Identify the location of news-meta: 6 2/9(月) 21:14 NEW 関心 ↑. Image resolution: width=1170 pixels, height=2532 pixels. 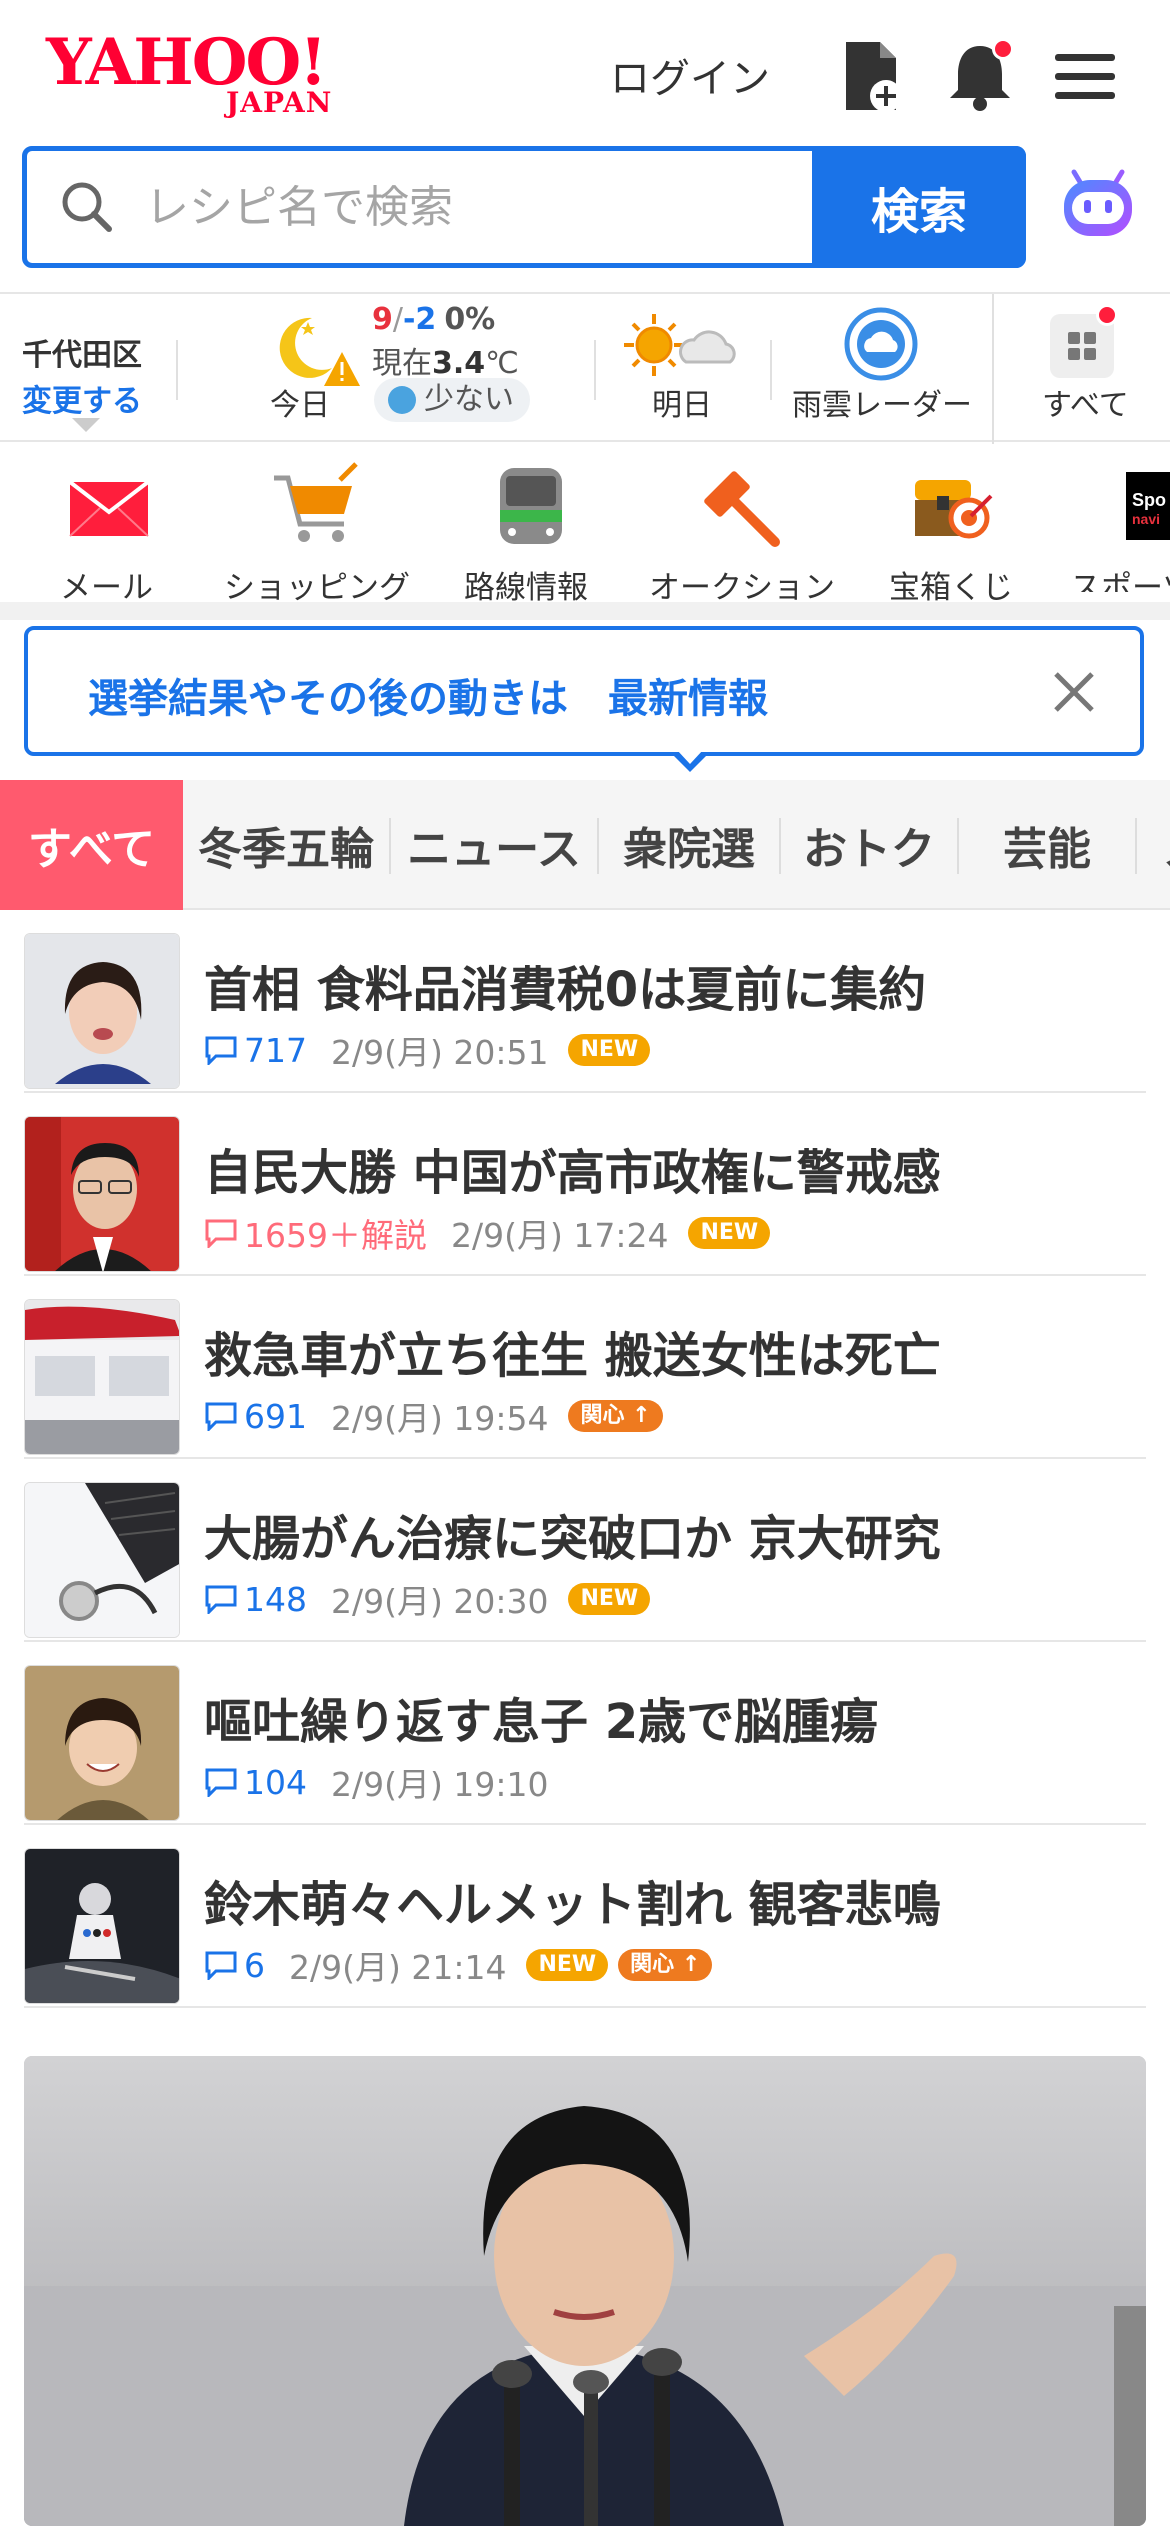
(463, 1965).